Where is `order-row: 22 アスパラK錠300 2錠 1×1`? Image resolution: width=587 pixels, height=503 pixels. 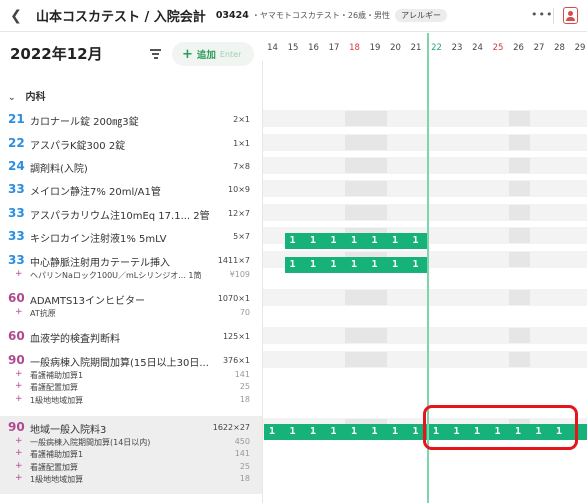
order-row: 22 アスパラK錠300 2錠 1×1 is located at coordinates (131, 142).